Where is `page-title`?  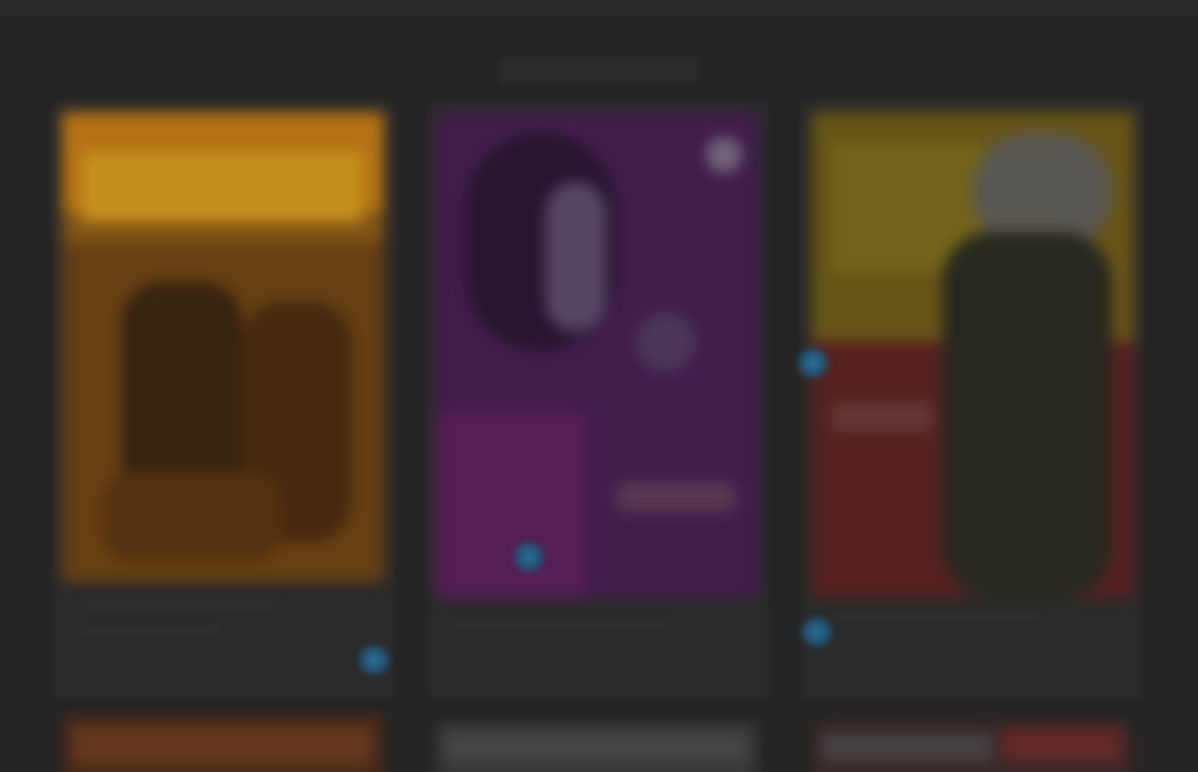
page-title is located at coordinates (599, 71).